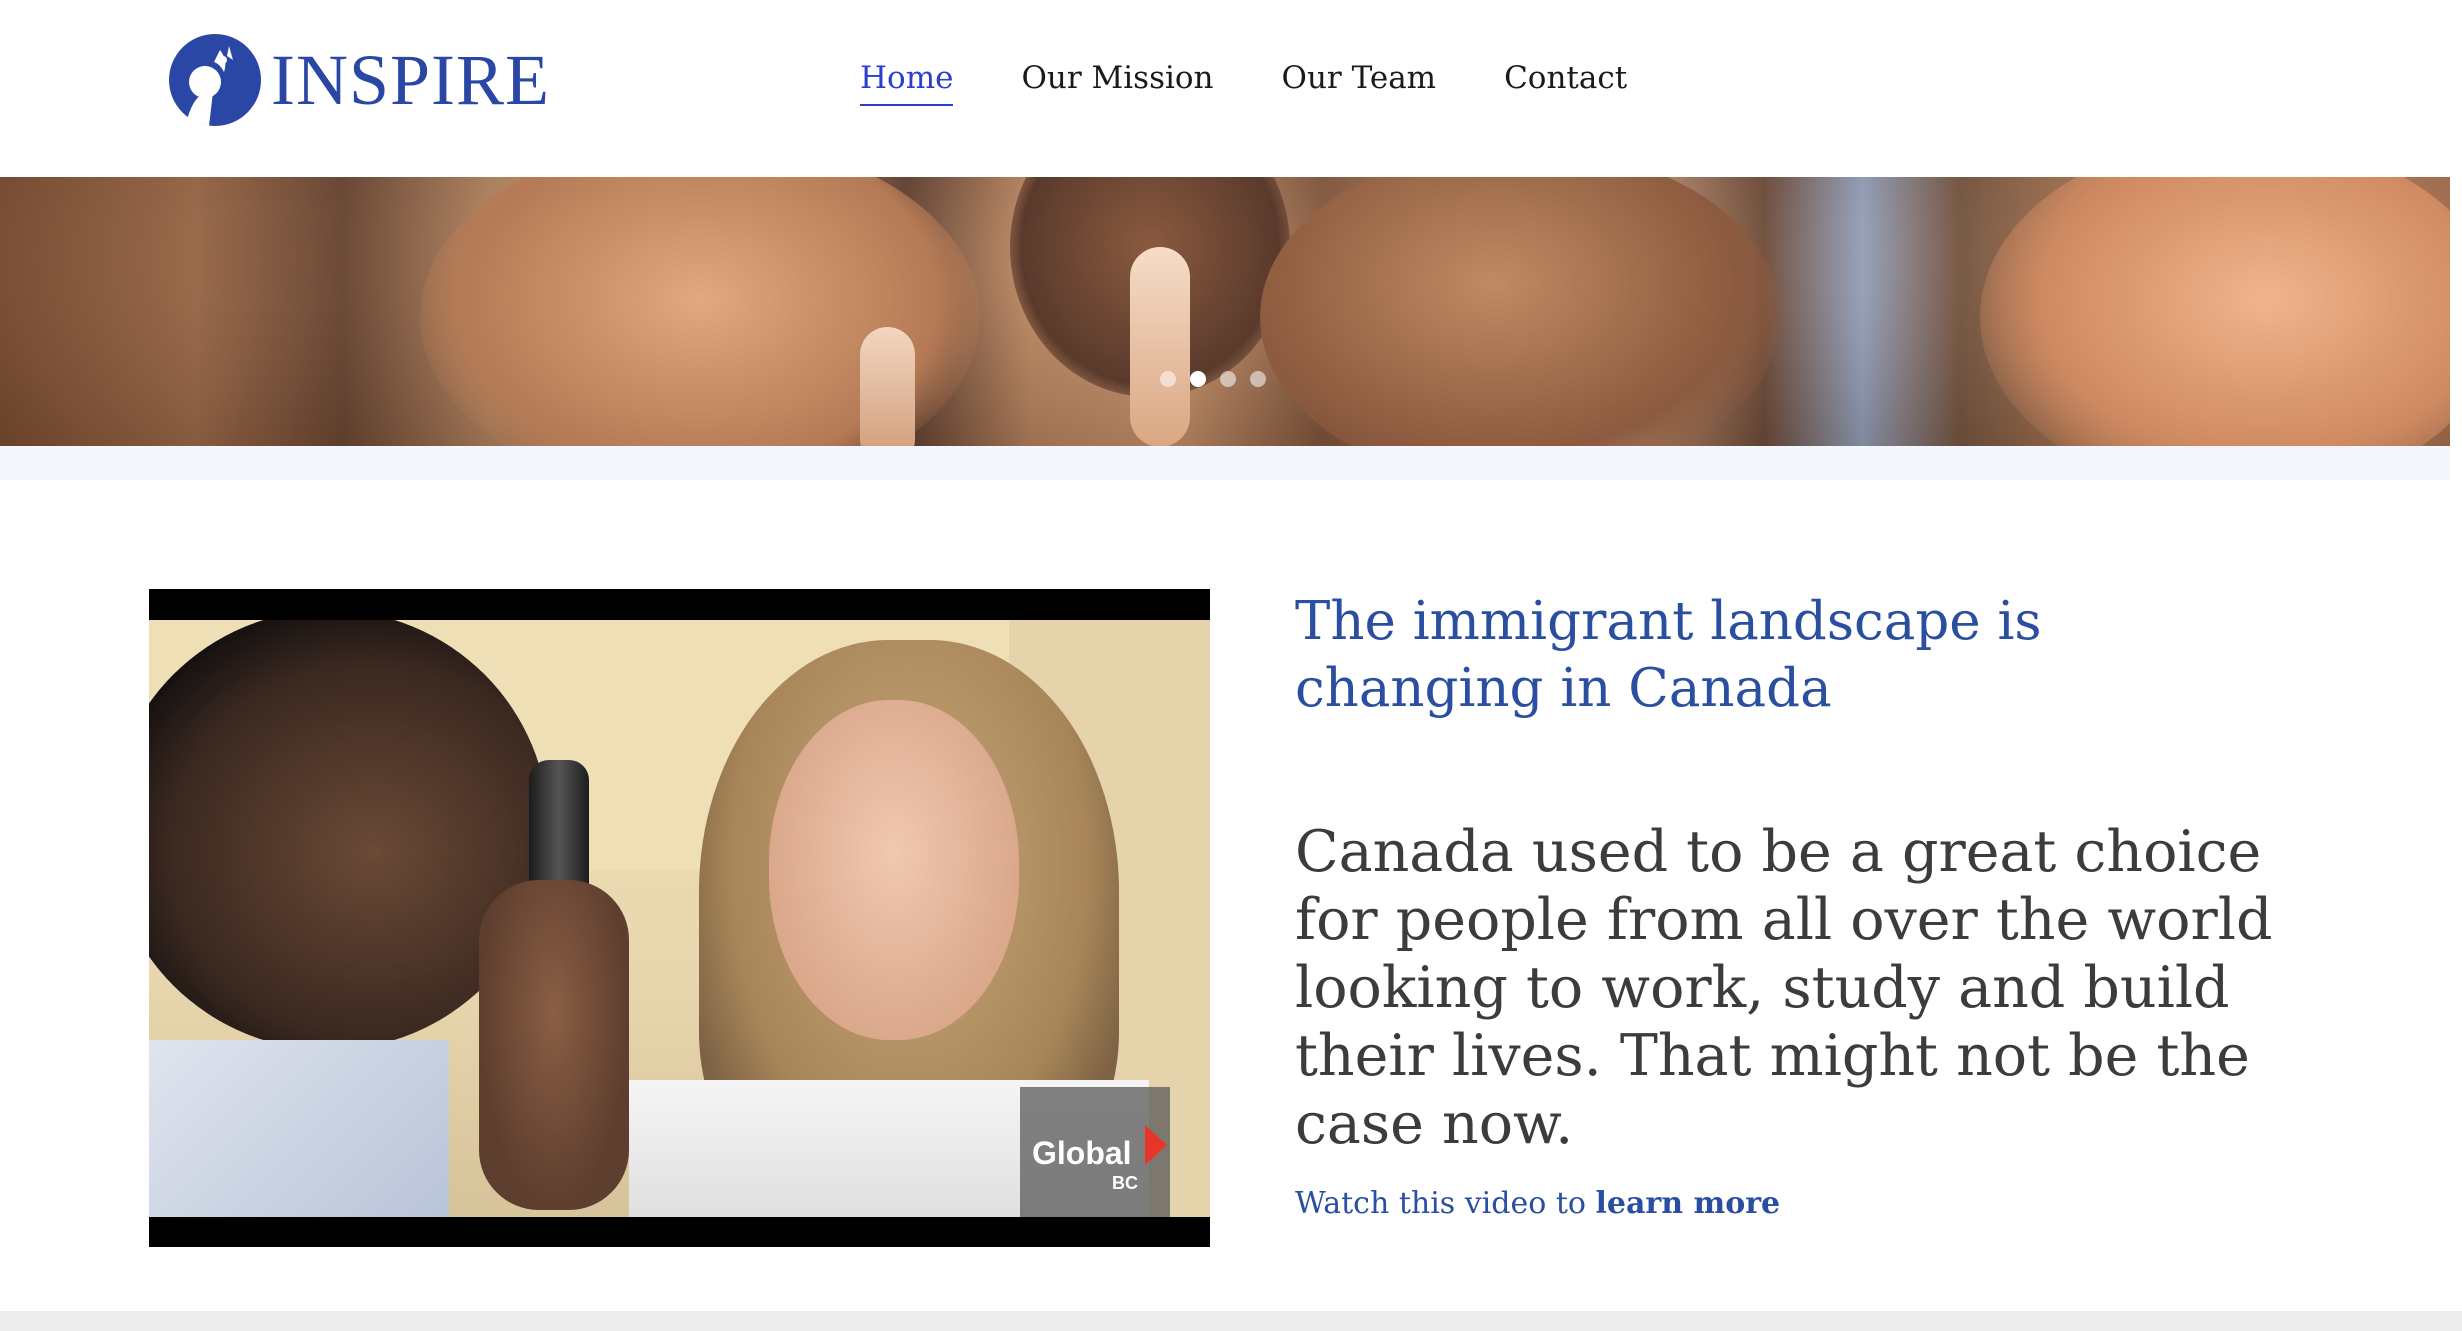 Image resolution: width=2462 pixels, height=1331 pixels. What do you see at coordinates (1359, 83) in the screenshot?
I see `nav-our-team: Our Team` at bounding box center [1359, 83].